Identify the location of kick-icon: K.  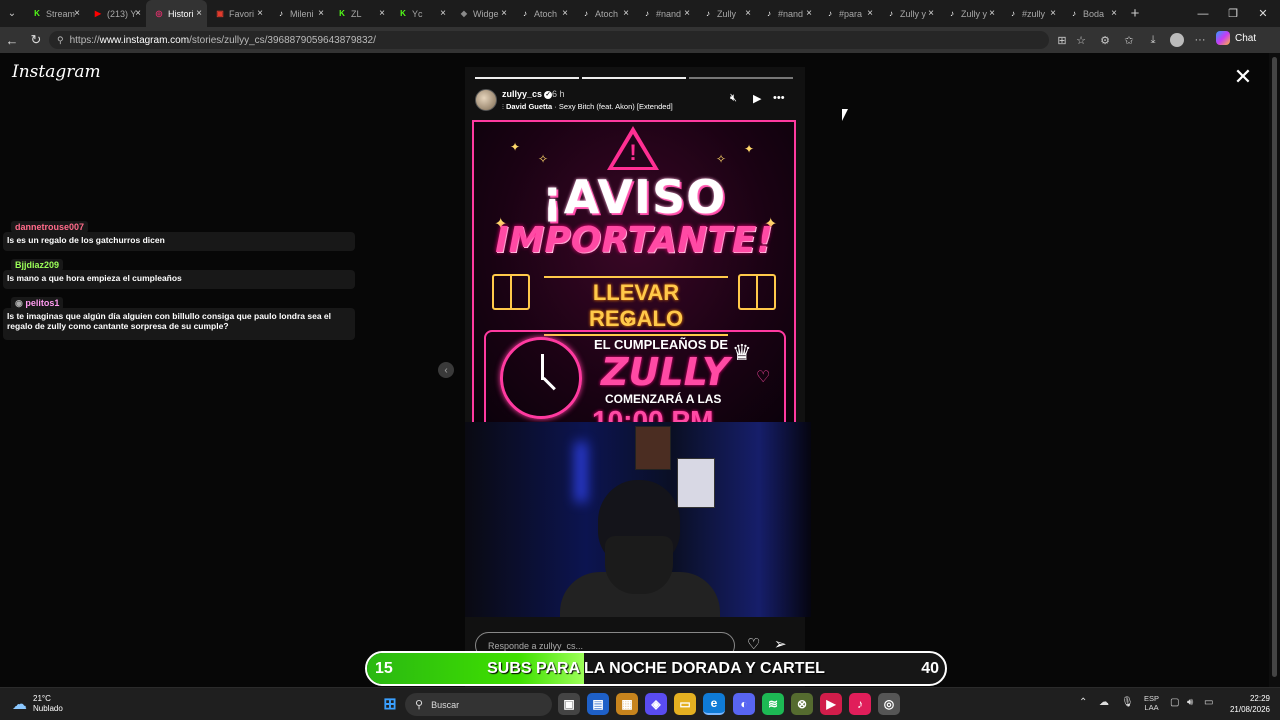
(403, 13).